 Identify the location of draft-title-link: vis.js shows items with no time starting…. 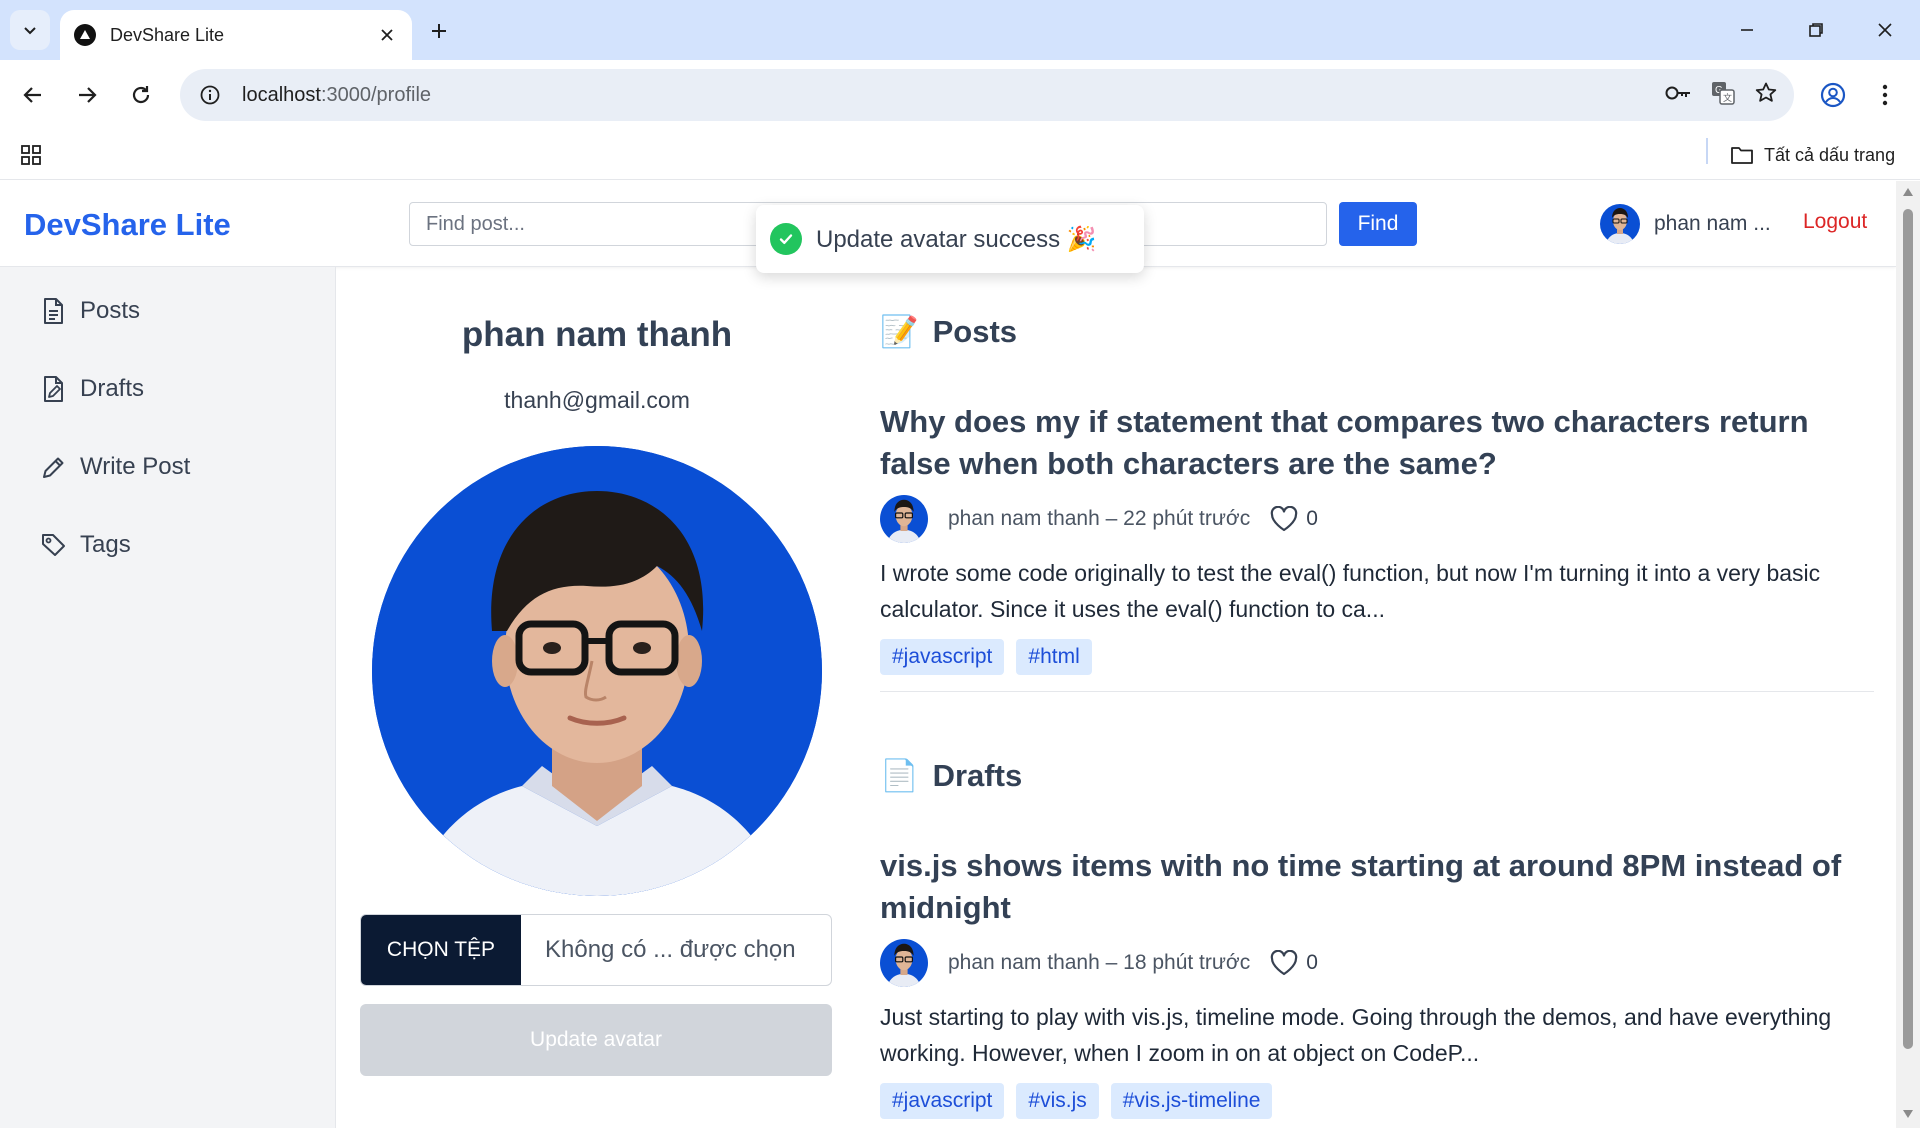
(1377, 887).